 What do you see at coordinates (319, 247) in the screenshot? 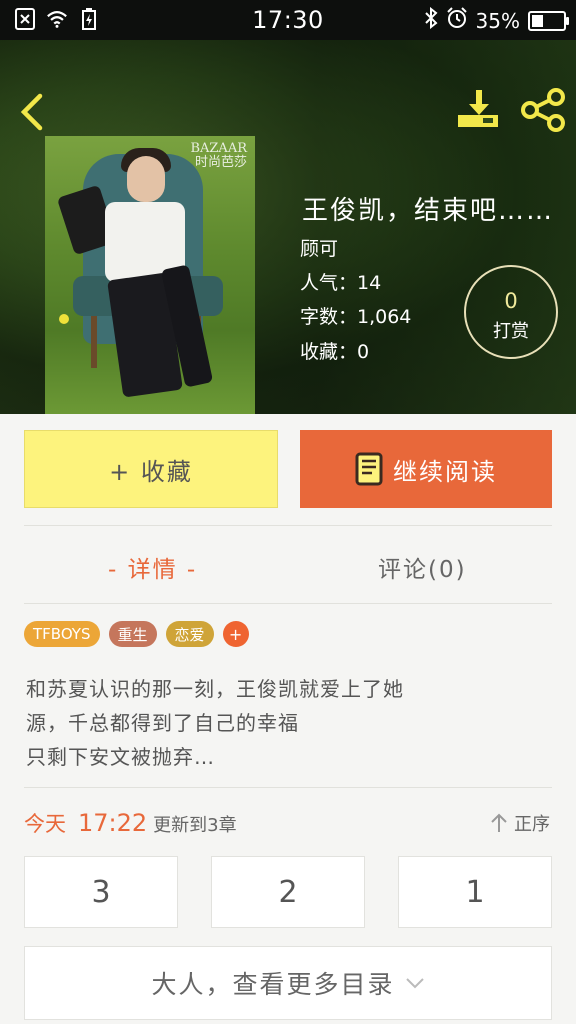
I see `book-author: 顾可` at bounding box center [319, 247].